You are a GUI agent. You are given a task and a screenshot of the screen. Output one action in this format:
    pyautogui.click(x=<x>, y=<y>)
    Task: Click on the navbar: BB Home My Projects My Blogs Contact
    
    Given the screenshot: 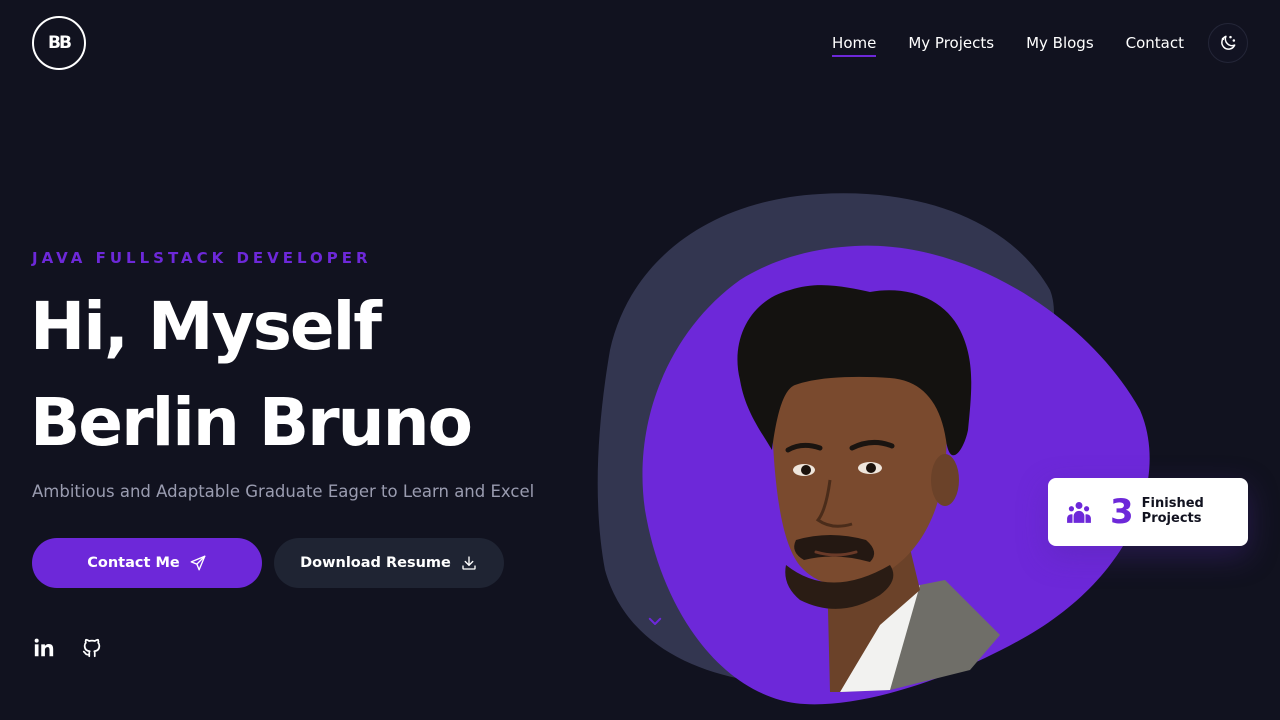 What is the action you would take?
    pyautogui.click(x=640, y=43)
    